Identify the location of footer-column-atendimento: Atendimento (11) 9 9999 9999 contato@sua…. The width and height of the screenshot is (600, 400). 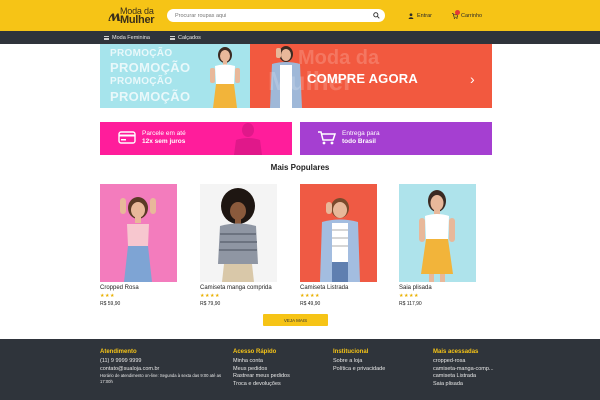
(160, 367).